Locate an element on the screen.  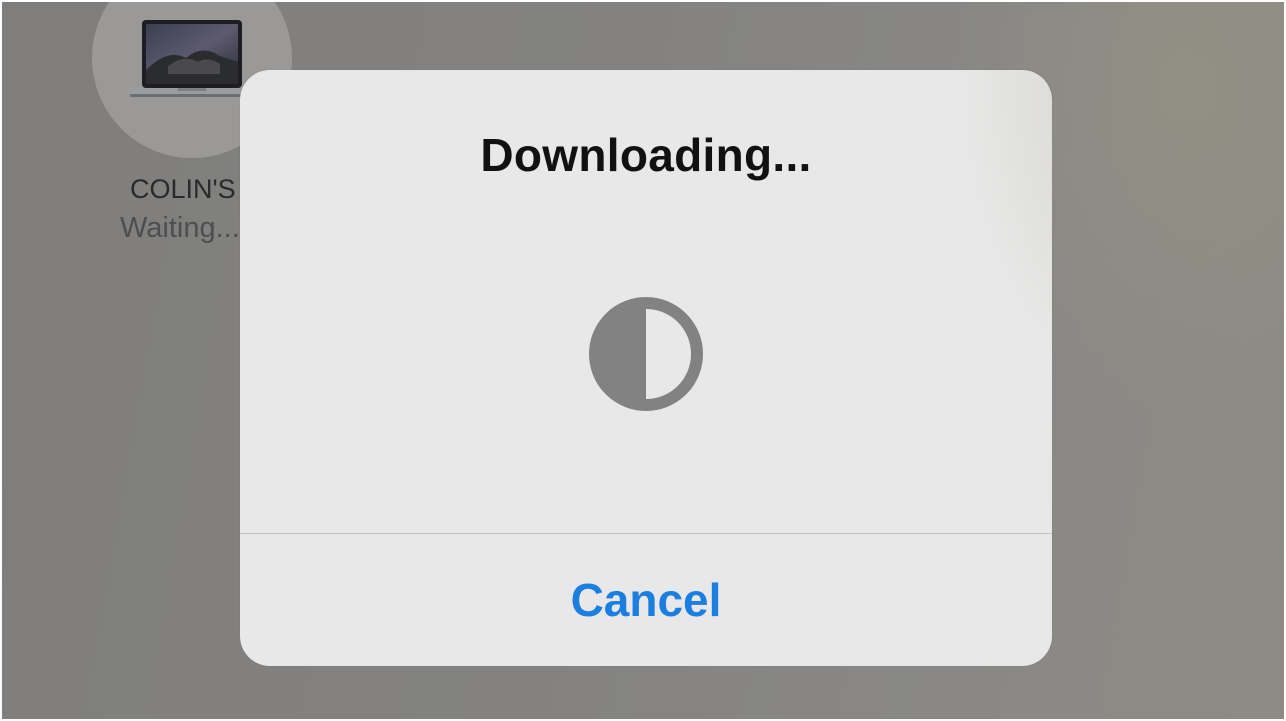
cancel-button: Cancel is located at coordinates (646, 600).